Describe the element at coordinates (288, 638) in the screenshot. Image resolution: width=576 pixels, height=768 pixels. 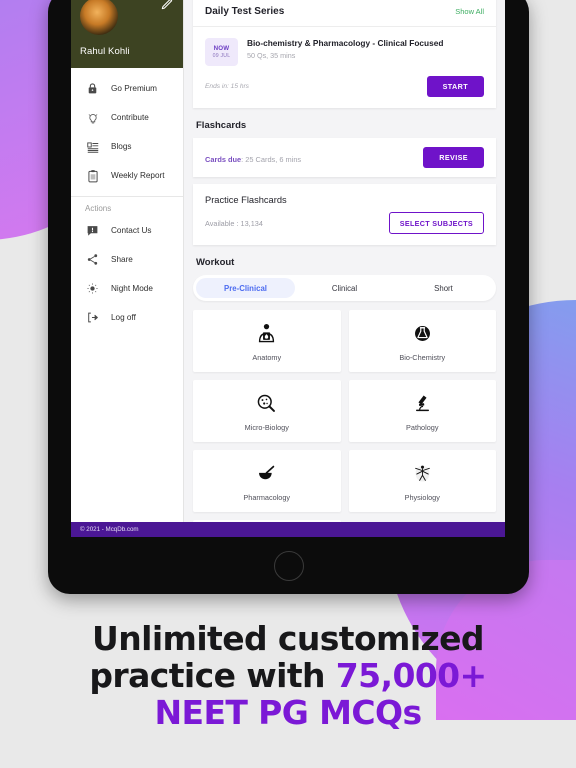
I see `caption-line-1: Unlimited customized` at that location.